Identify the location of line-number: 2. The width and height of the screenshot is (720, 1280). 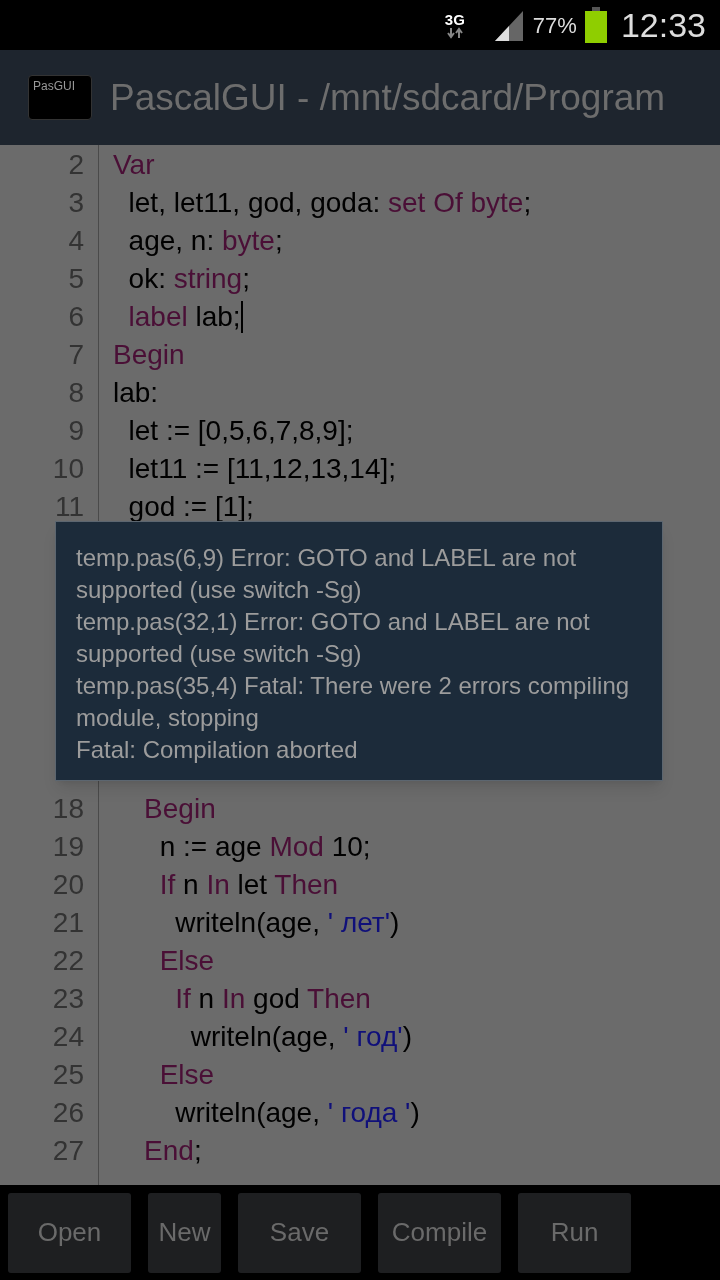
(76, 165).